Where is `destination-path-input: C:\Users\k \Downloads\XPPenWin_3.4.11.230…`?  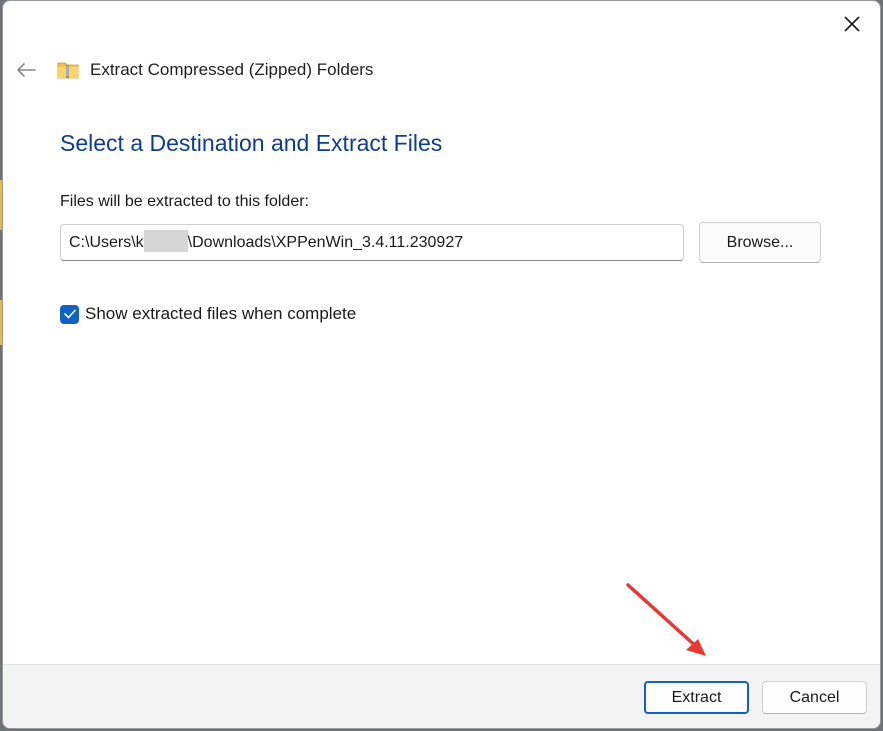
destination-path-input: C:\Users\k \Downloads\XPPenWin_3.4.11.230… is located at coordinates (372, 242).